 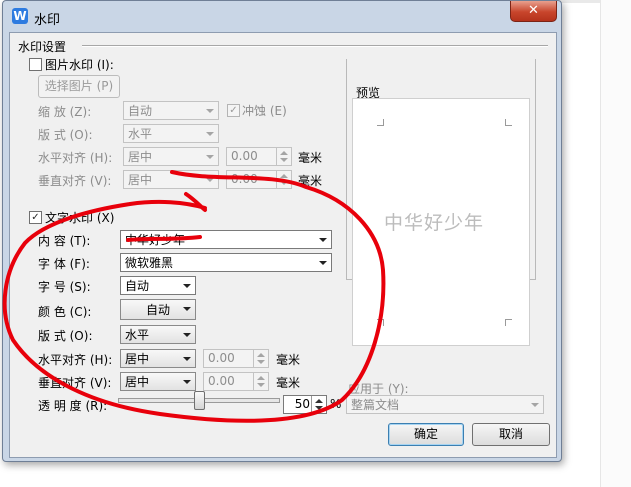 I want to click on picture-valign-label: 垂直对齐 (V):, so click(x=75, y=181).